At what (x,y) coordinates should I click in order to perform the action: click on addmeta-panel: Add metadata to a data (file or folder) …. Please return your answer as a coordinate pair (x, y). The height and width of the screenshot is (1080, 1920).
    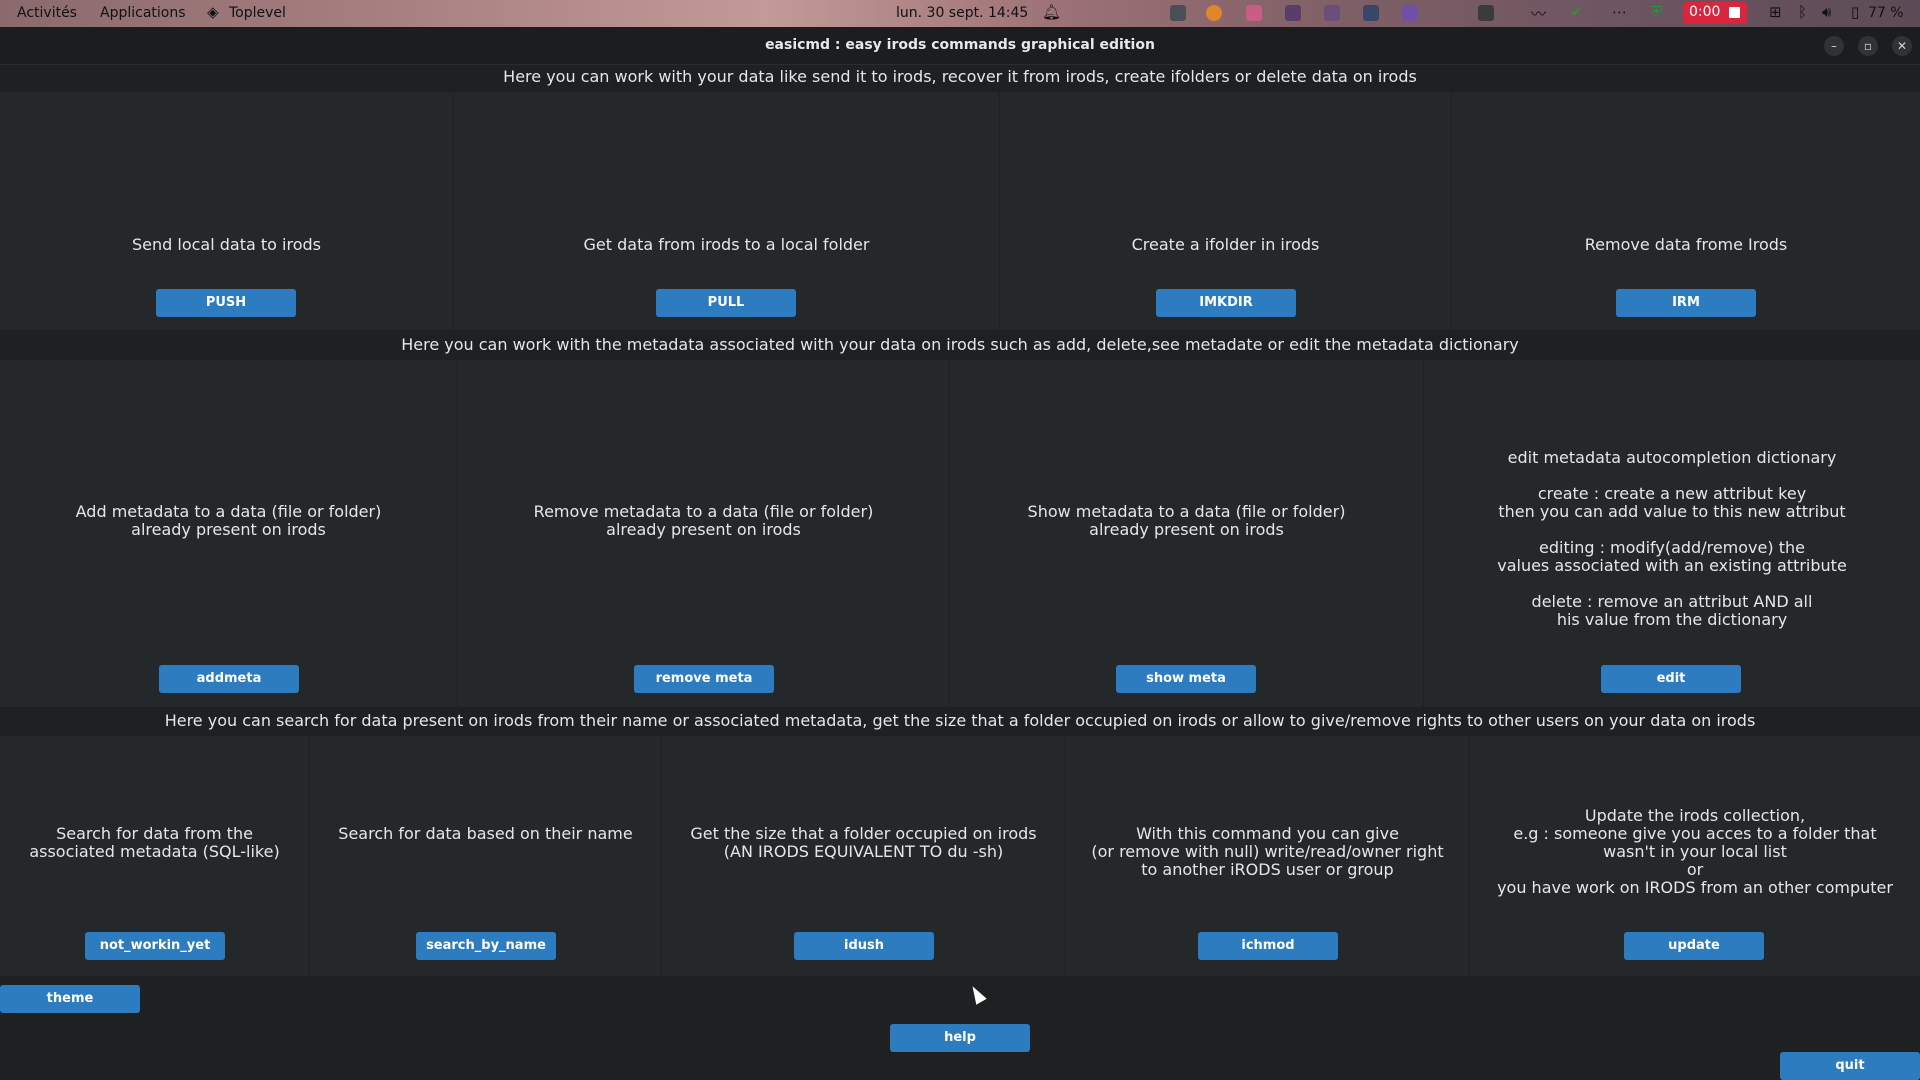
    Looking at the image, I should click on (229, 533).